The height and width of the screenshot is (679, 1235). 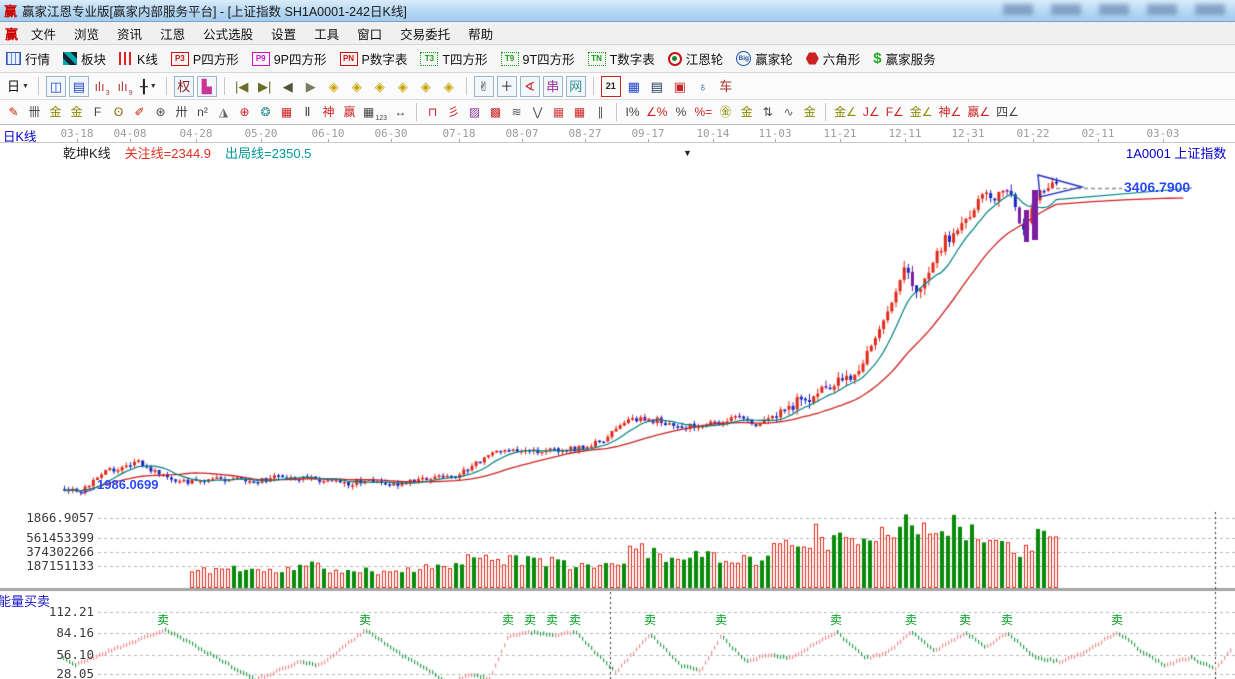 What do you see at coordinates (34, 112) in the screenshot?
I see `time-ruler-icon: 卌` at bounding box center [34, 112].